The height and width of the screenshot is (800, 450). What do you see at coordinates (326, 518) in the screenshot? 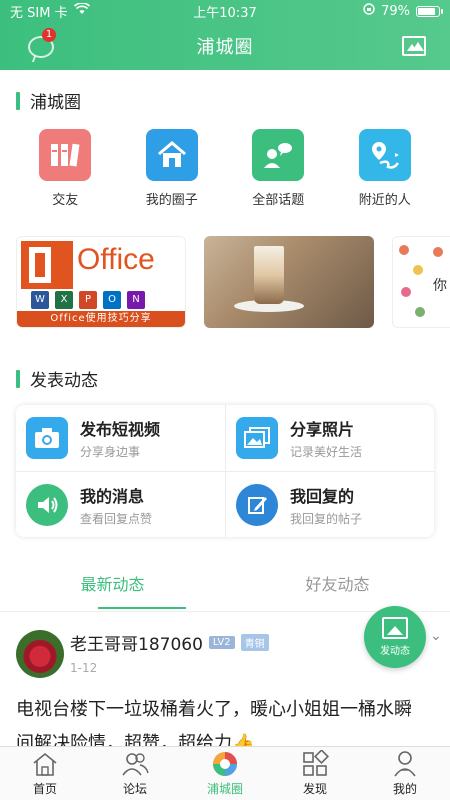
I see `publish-item-subtitle: 我回复的帖子` at bounding box center [326, 518].